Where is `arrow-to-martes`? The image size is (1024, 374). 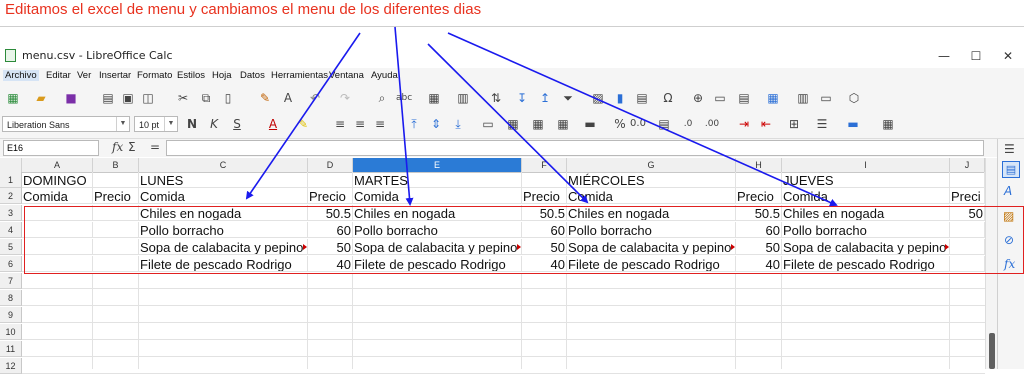 arrow-to-martes is located at coordinates (404, 116).